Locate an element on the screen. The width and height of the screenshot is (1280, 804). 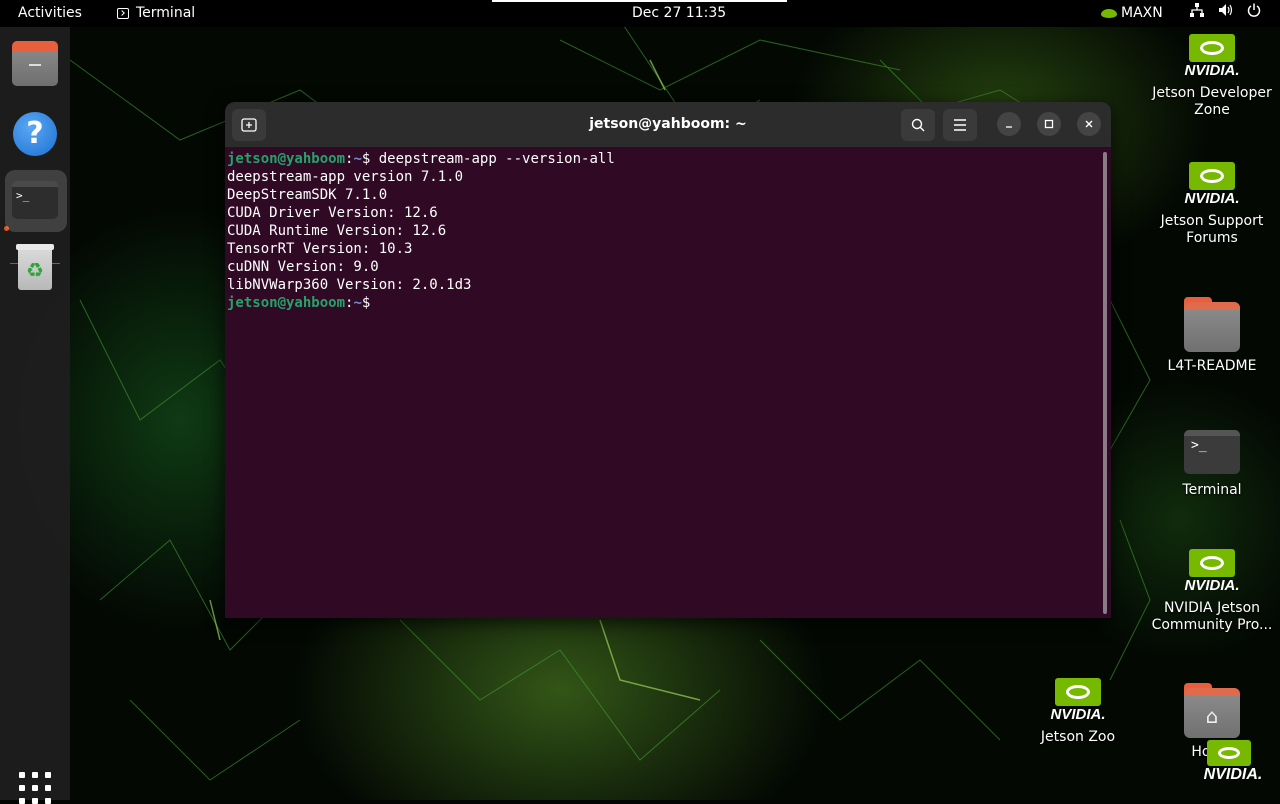
nvidia-corner-logo-text: NVIDIA. is located at coordinates (1233, 775).